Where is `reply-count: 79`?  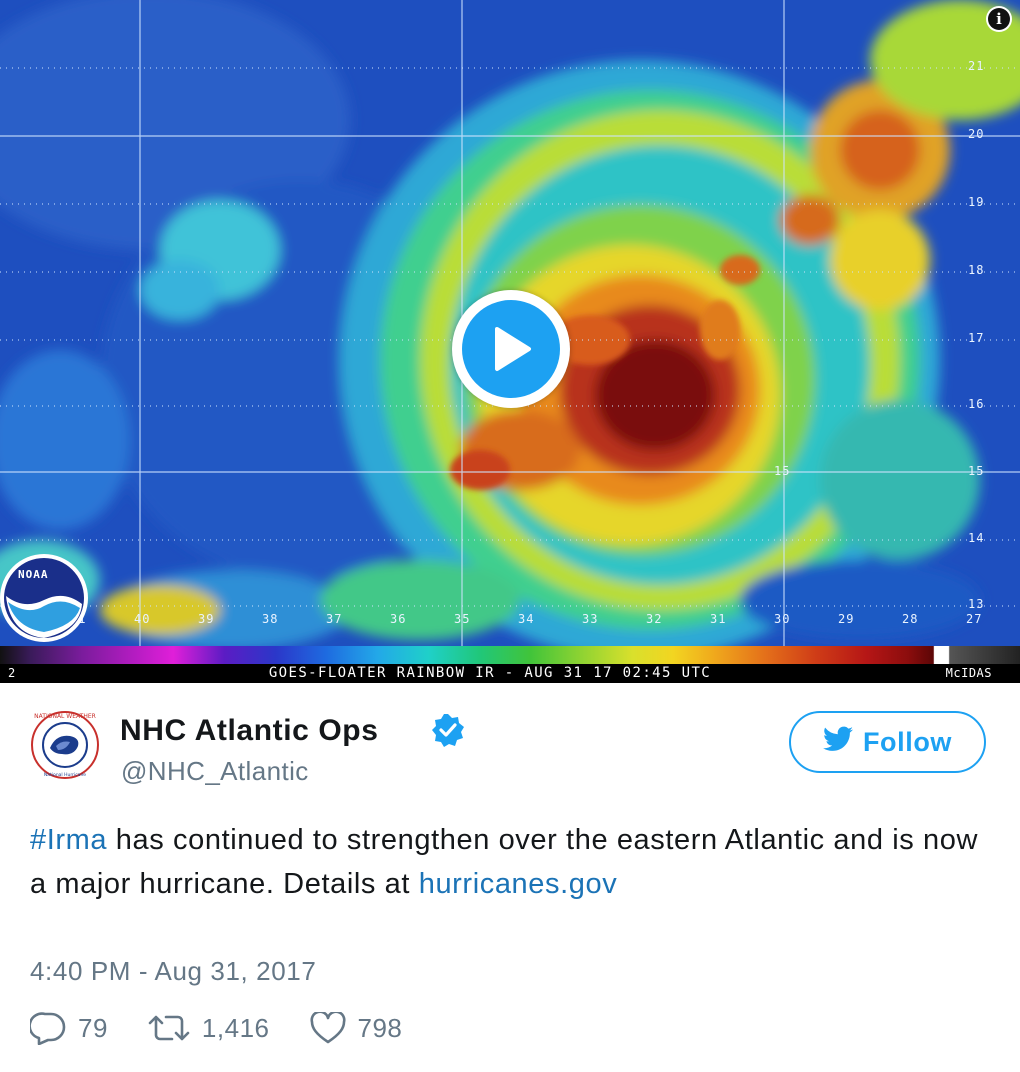 reply-count: 79 is located at coordinates (93, 1027).